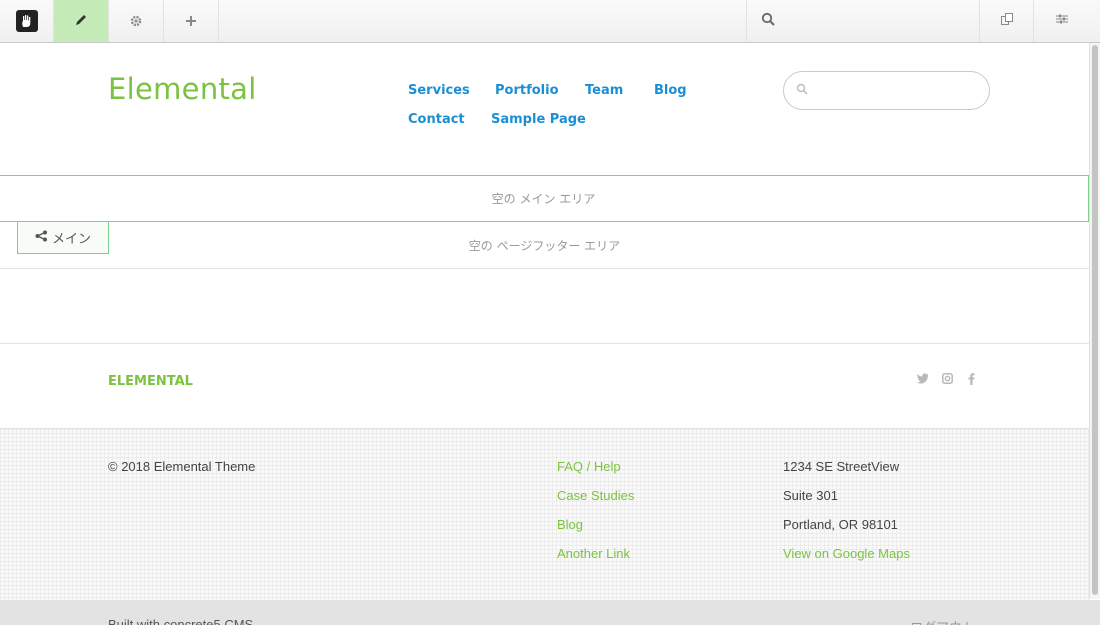 The width and height of the screenshot is (1100, 625). Describe the element at coordinates (570, 524) in the screenshot. I see `footer-link-blog: Blog` at that location.